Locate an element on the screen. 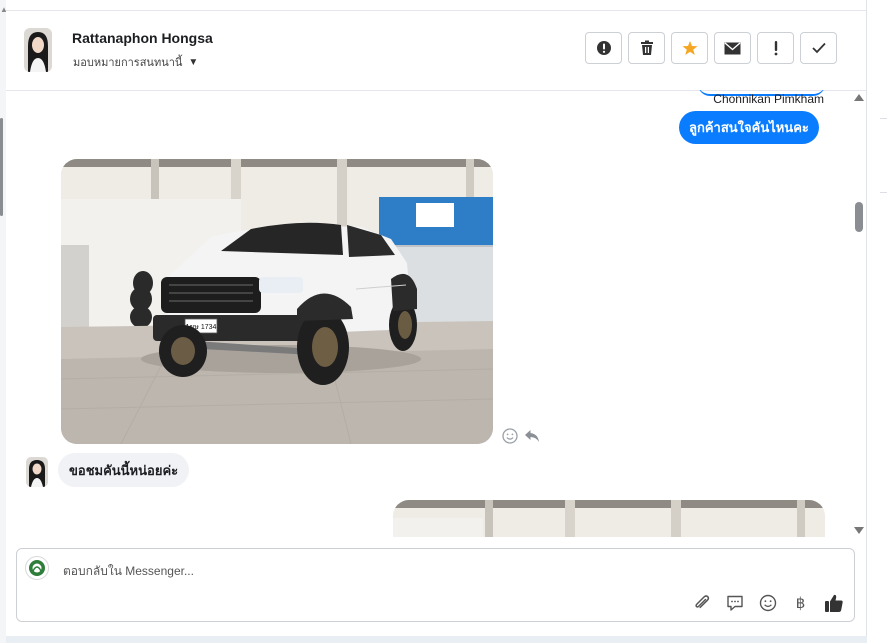  payment-button: ฿ is located at coordinates (800, 602).